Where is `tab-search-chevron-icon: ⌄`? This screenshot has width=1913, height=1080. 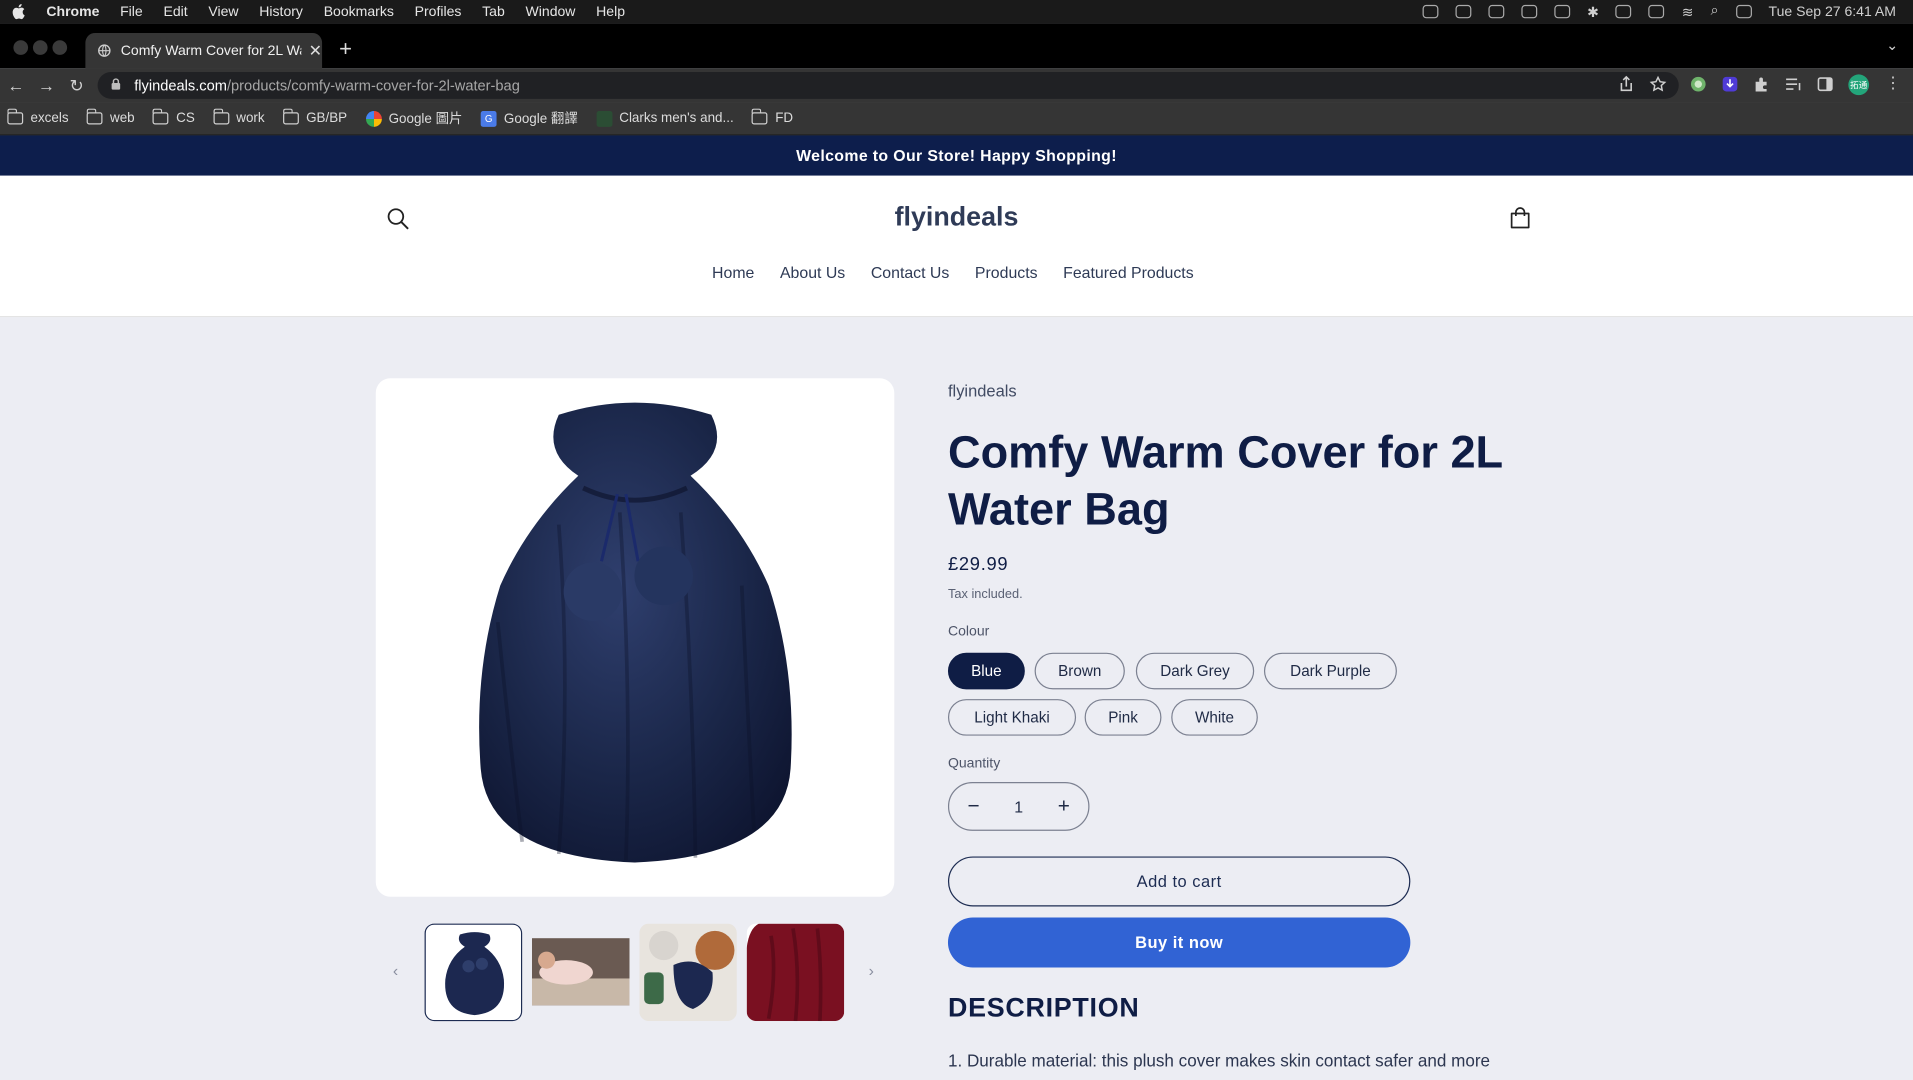 tab-search-chevron-icon: ⌄ is located at coordinates (1892, 45).